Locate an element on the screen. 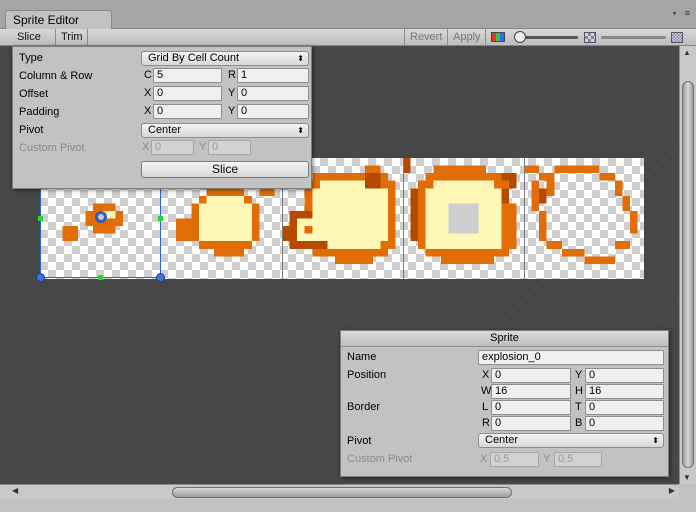  lock-icon: ▪ is located at coordinates (674, 13).